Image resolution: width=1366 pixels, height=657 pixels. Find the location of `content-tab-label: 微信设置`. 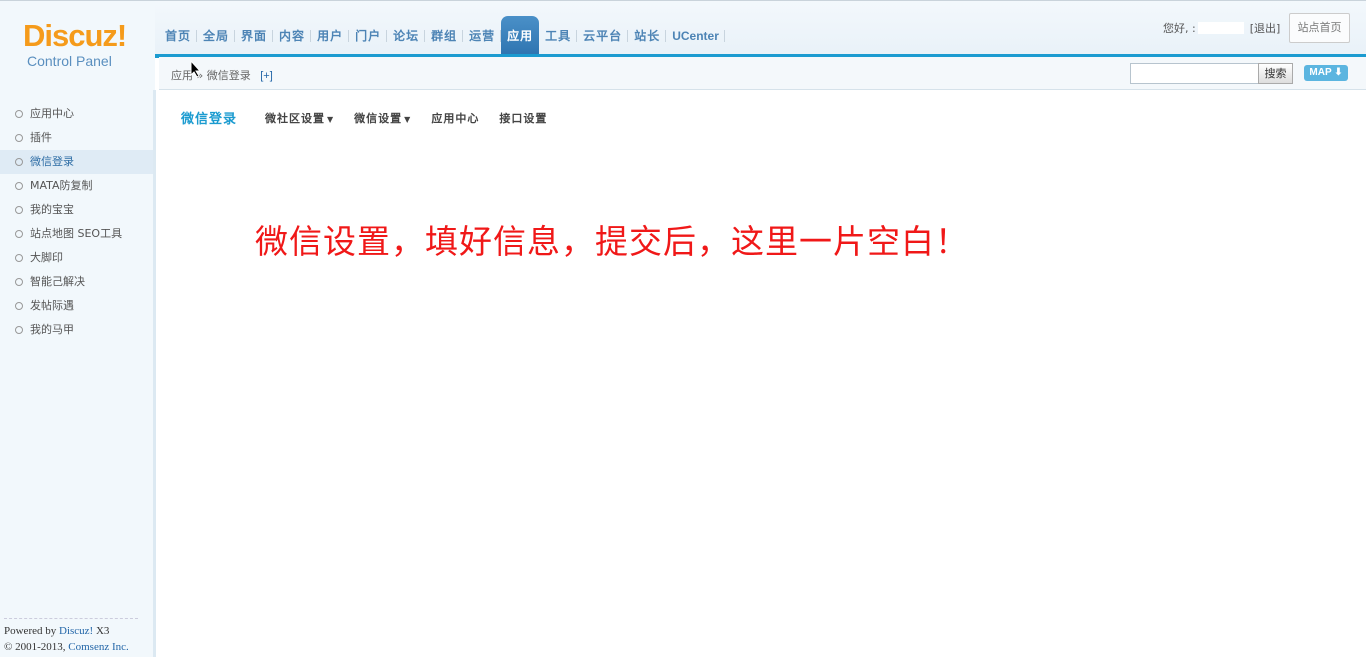

content-tab-label: 微信设置 is located at coordinates (378, 118).